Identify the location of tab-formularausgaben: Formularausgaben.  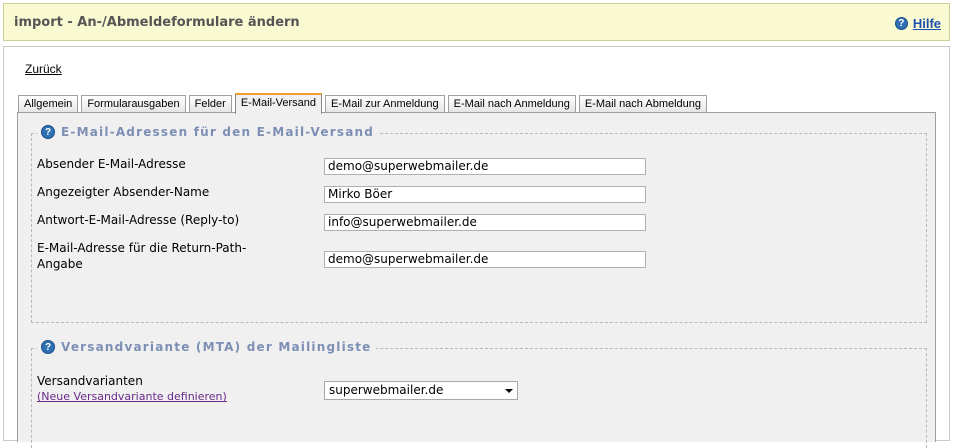
(133, 104).